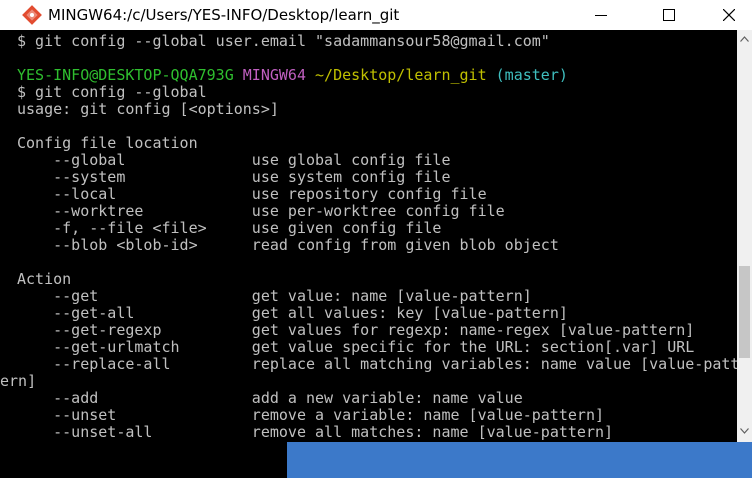 The height and width of the screenshot is (478, 752). What do you see at coordinates (18, 381) in the screenshot?
I see `action-option-wrap-line: ern]` at bounding box center [18, 381].